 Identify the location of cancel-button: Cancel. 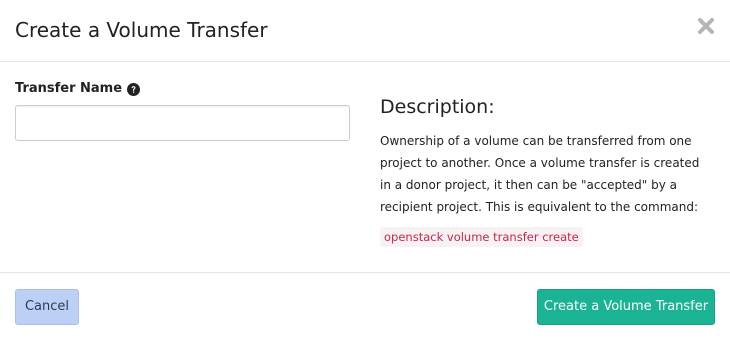
(47, 307).